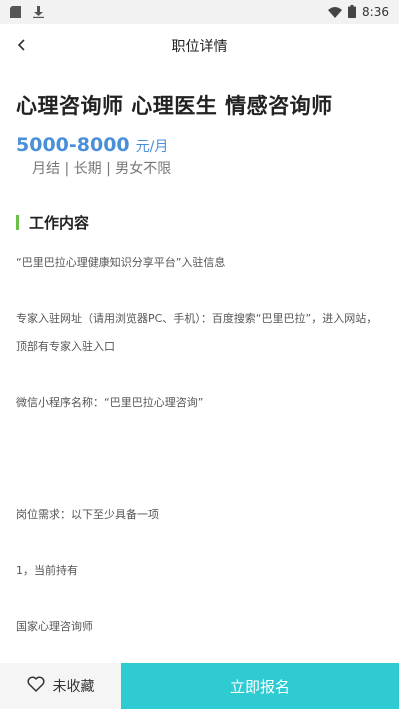  I want to click on section-title: 工作内容, so click(59, 223).